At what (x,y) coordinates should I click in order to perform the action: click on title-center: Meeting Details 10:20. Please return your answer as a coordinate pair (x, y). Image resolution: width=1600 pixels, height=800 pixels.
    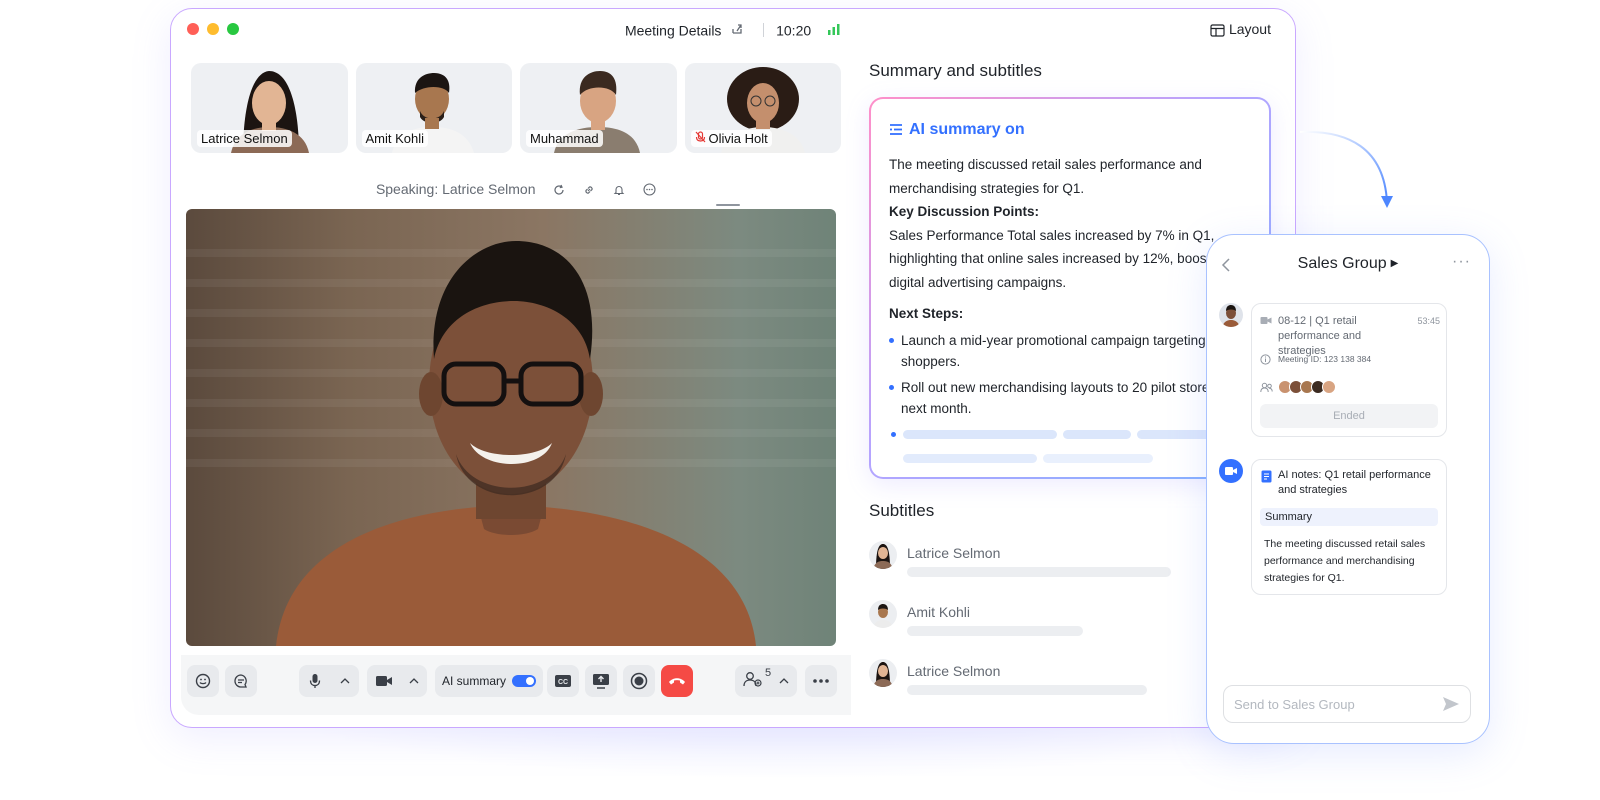
    Looking at the image, I should click on (733, 29).